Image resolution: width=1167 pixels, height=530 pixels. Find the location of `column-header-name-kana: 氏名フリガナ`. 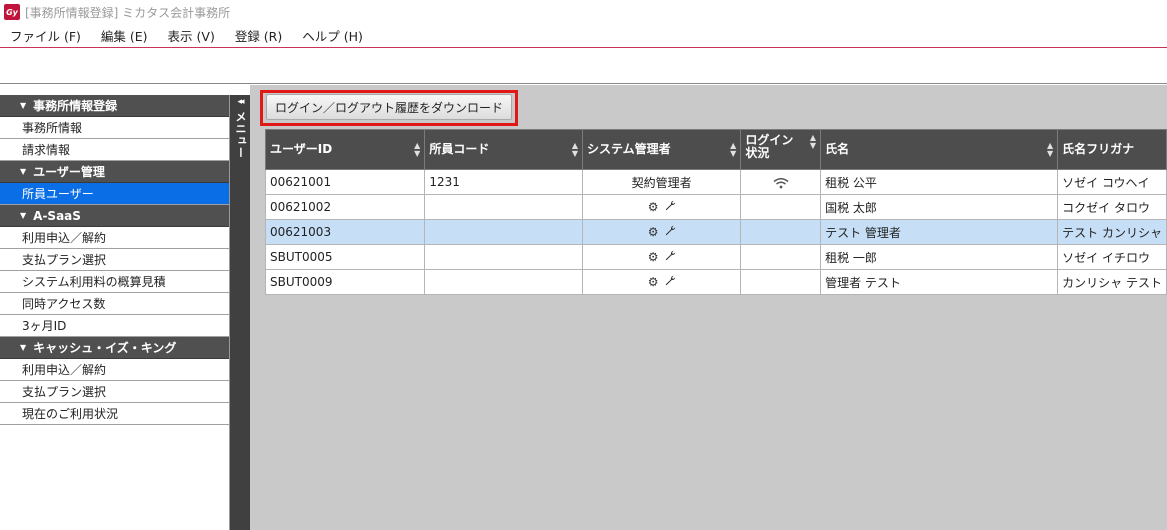

column-header-name-kana: 氏名フリガナ is located at coordinates (1112, 149).